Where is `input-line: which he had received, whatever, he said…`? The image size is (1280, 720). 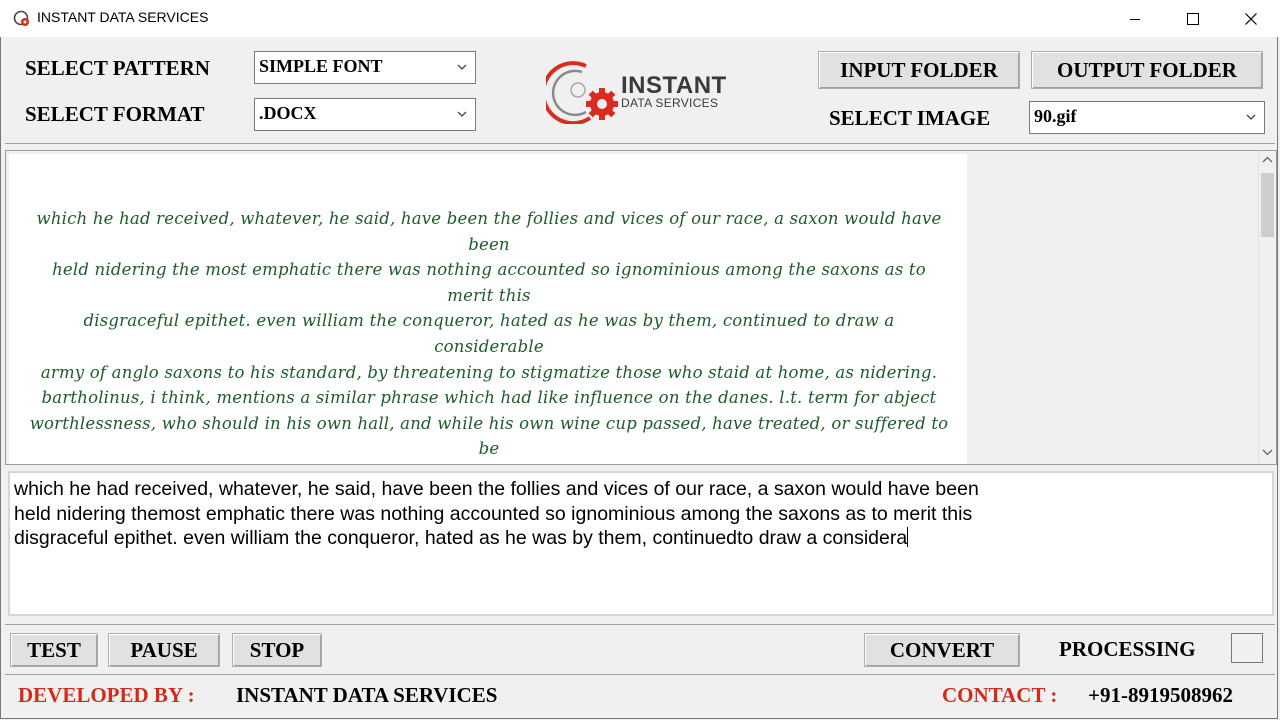 input-line: which he had received, whatever, he said… is located at coordinates (496, 489).